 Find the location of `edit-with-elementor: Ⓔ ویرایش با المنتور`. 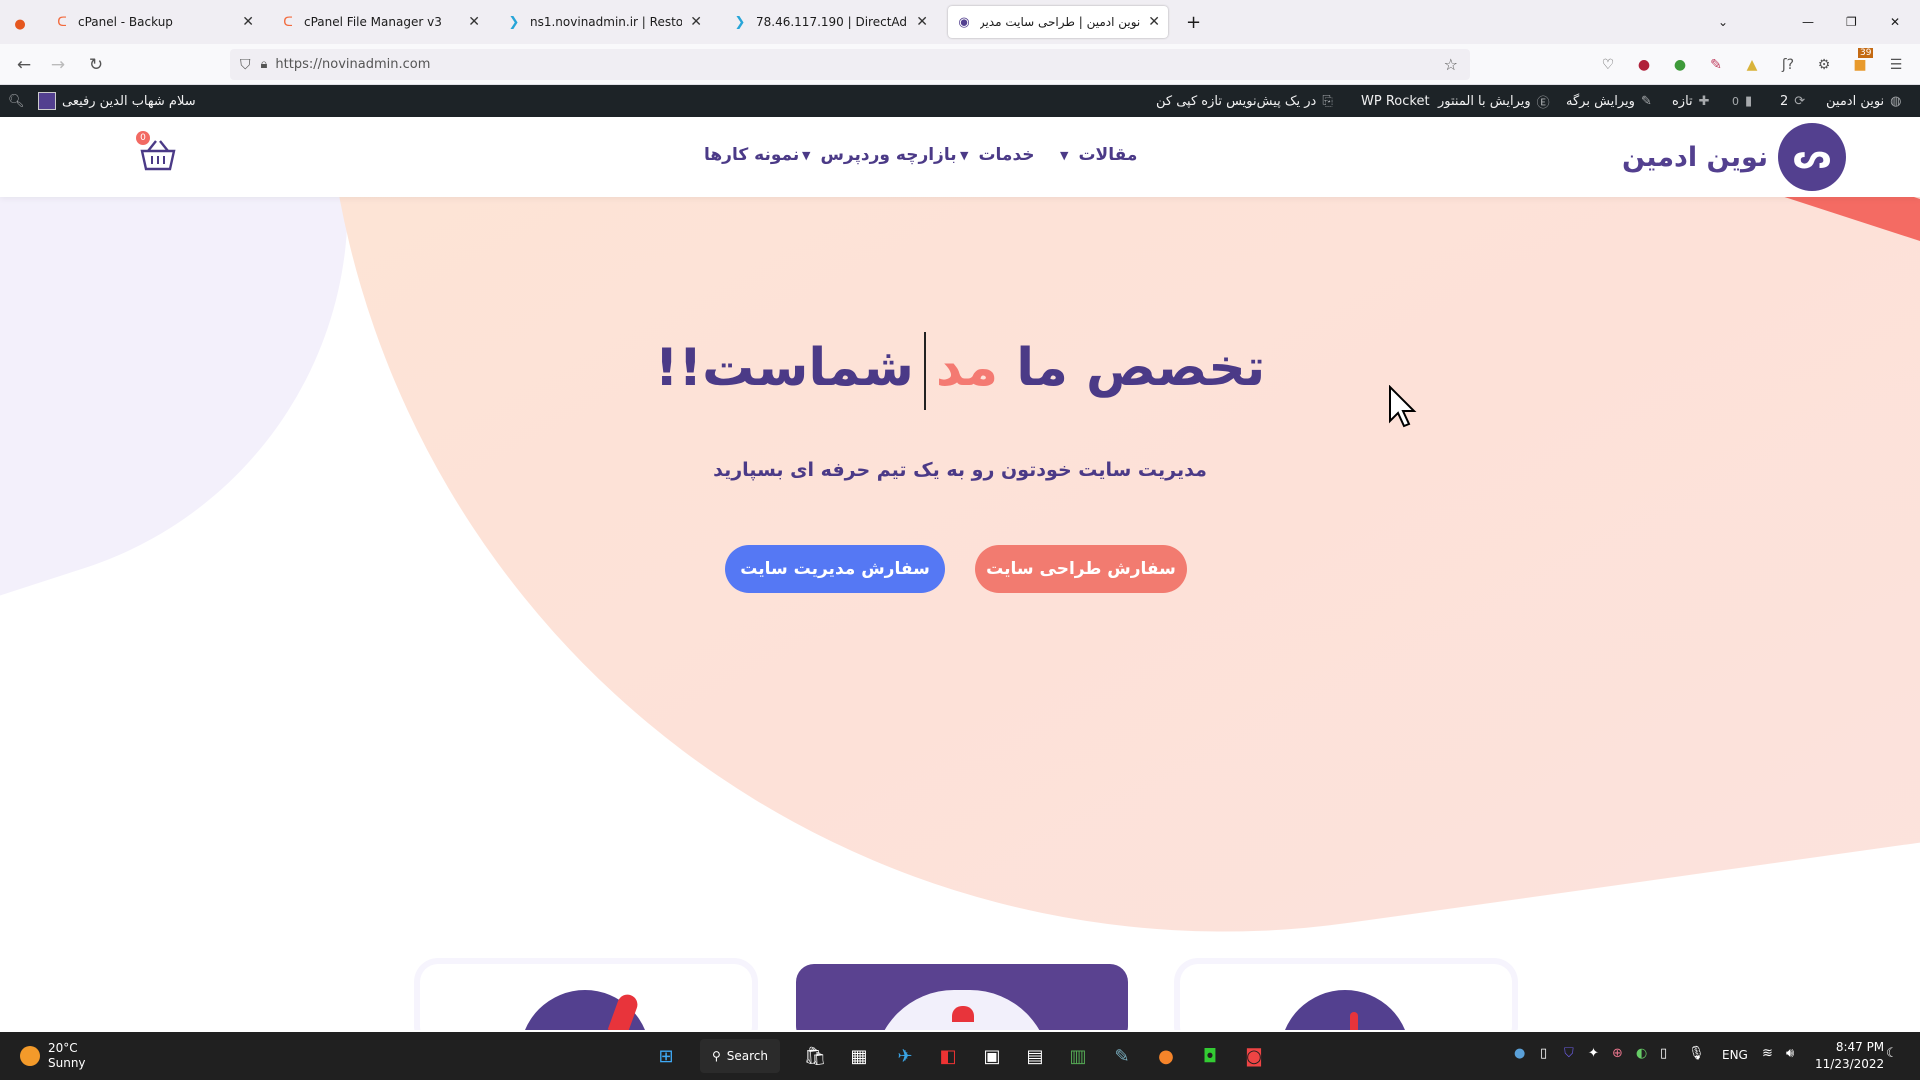

edit-with-elementor: Ⓔ ویرایش با المنتور is located at coordinates (1494, 101).